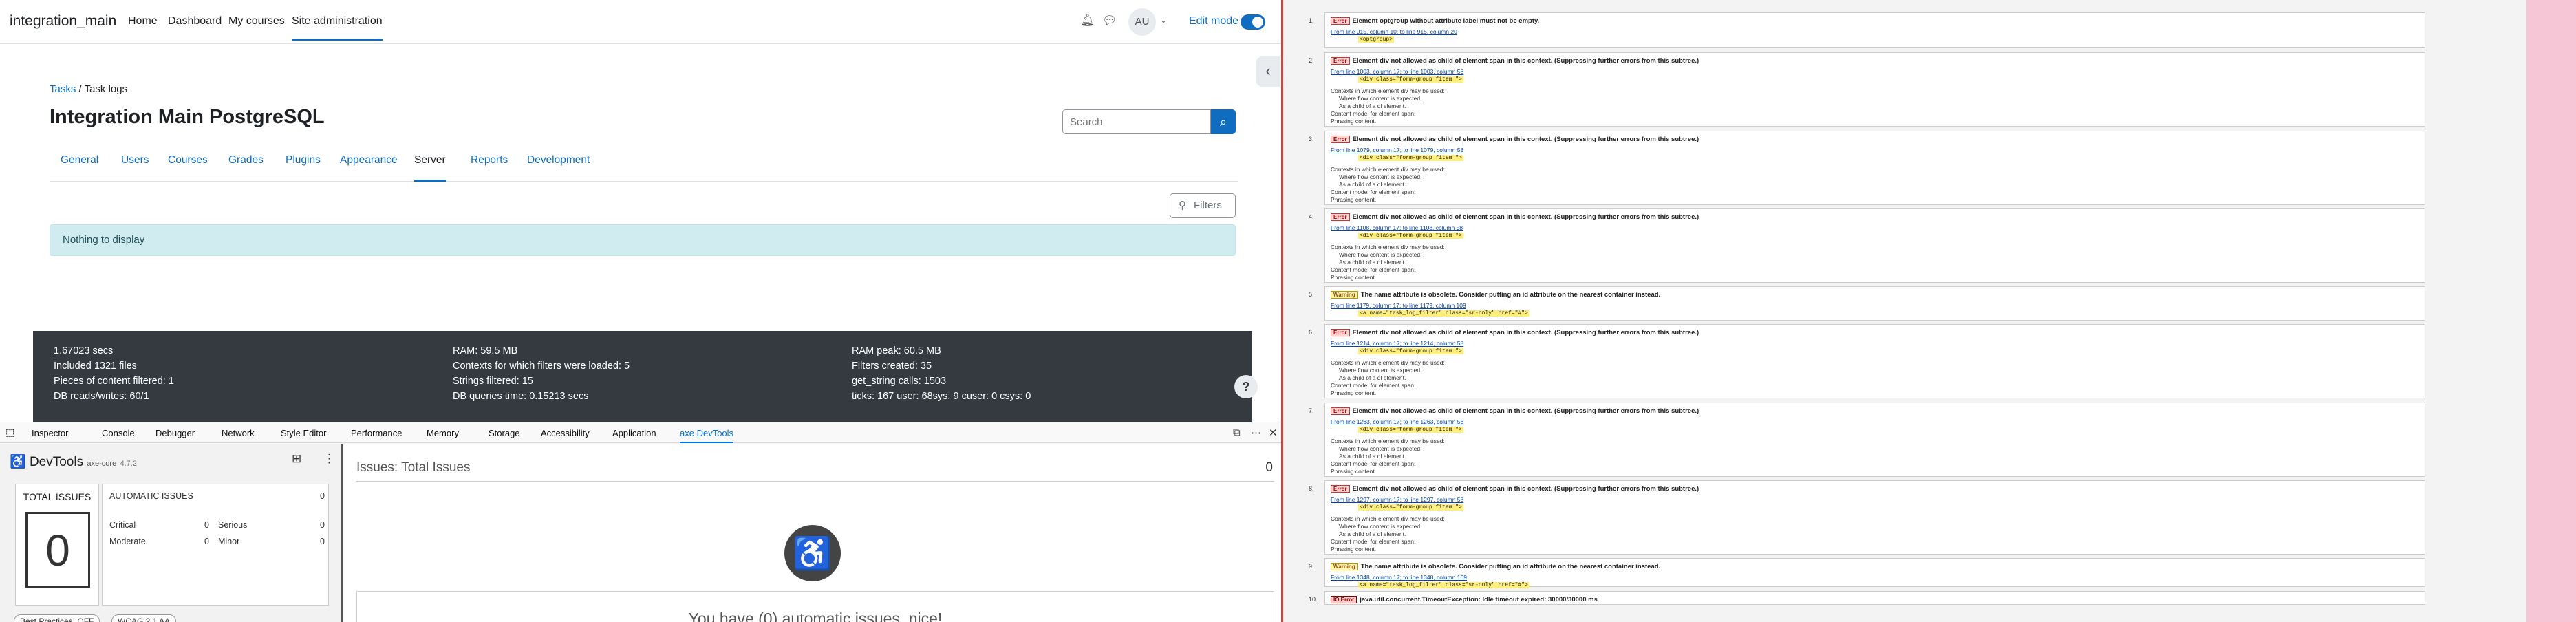  Describe the element at coordinates (896, 350) in the screenshot. I see `footer-stat: RAM peak: 60.5 MB` at that location.